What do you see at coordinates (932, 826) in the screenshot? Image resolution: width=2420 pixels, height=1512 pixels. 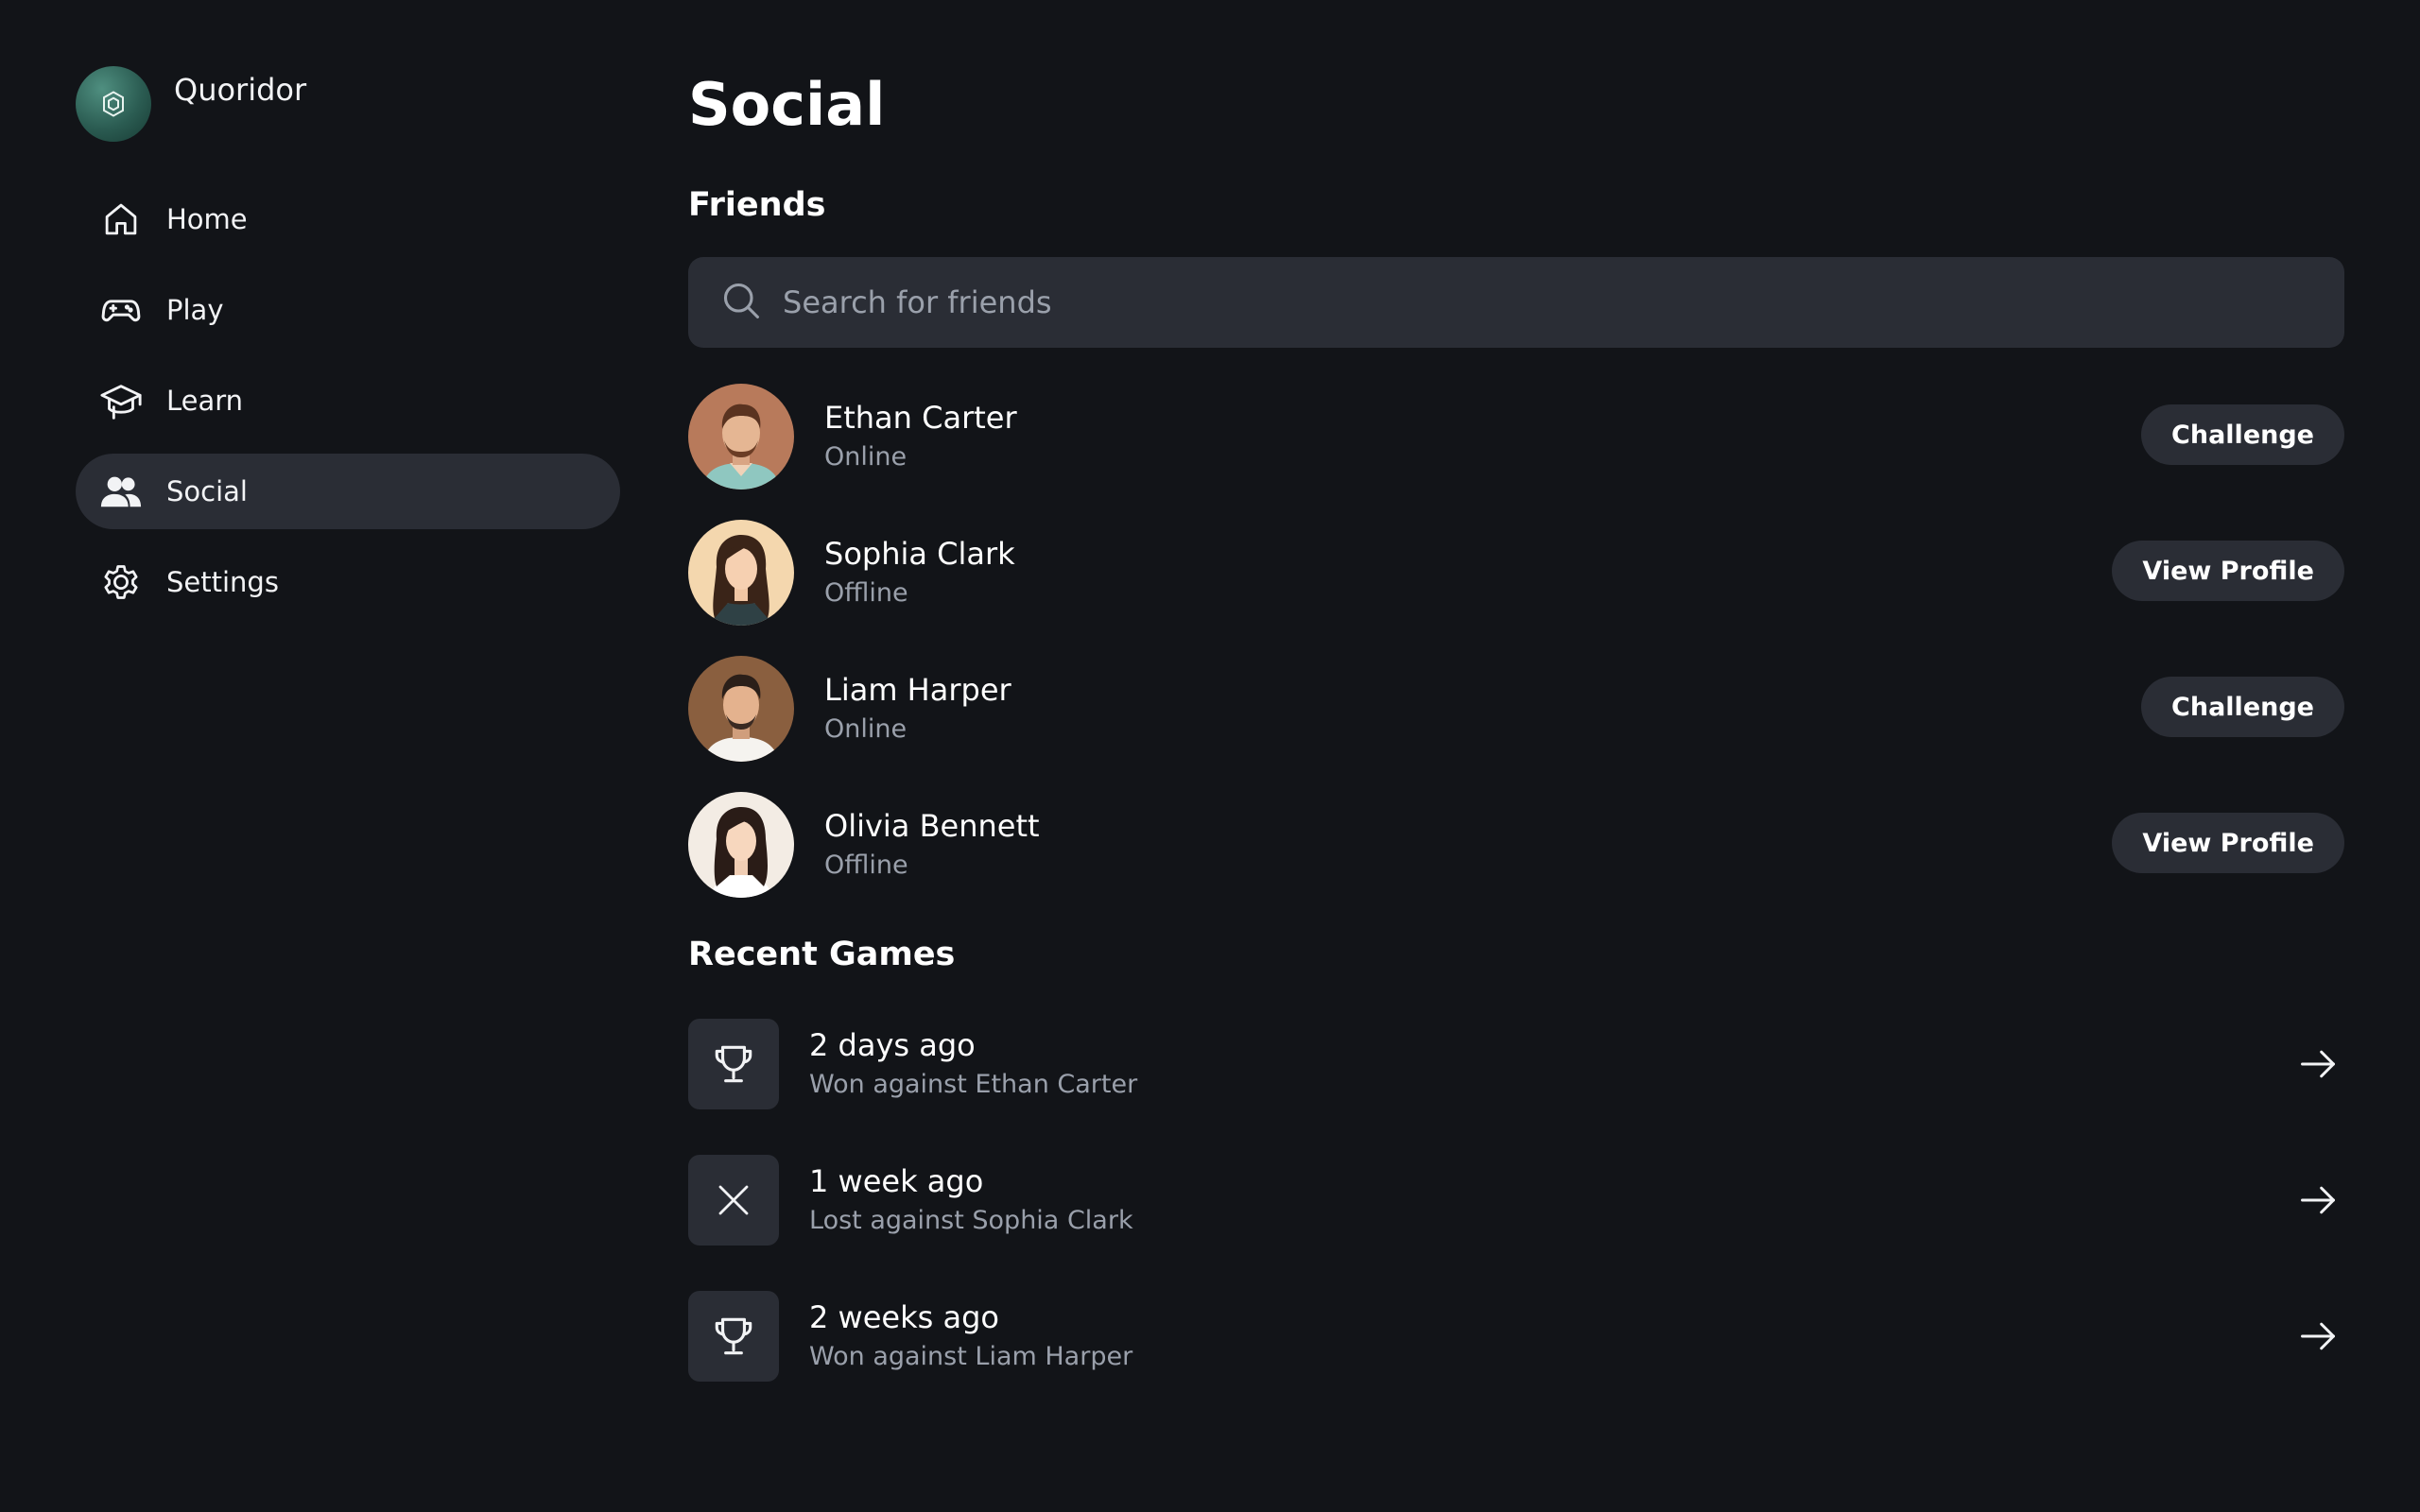 I see `friend-name: Olivia Bennett` at bounding box center [932, 826].